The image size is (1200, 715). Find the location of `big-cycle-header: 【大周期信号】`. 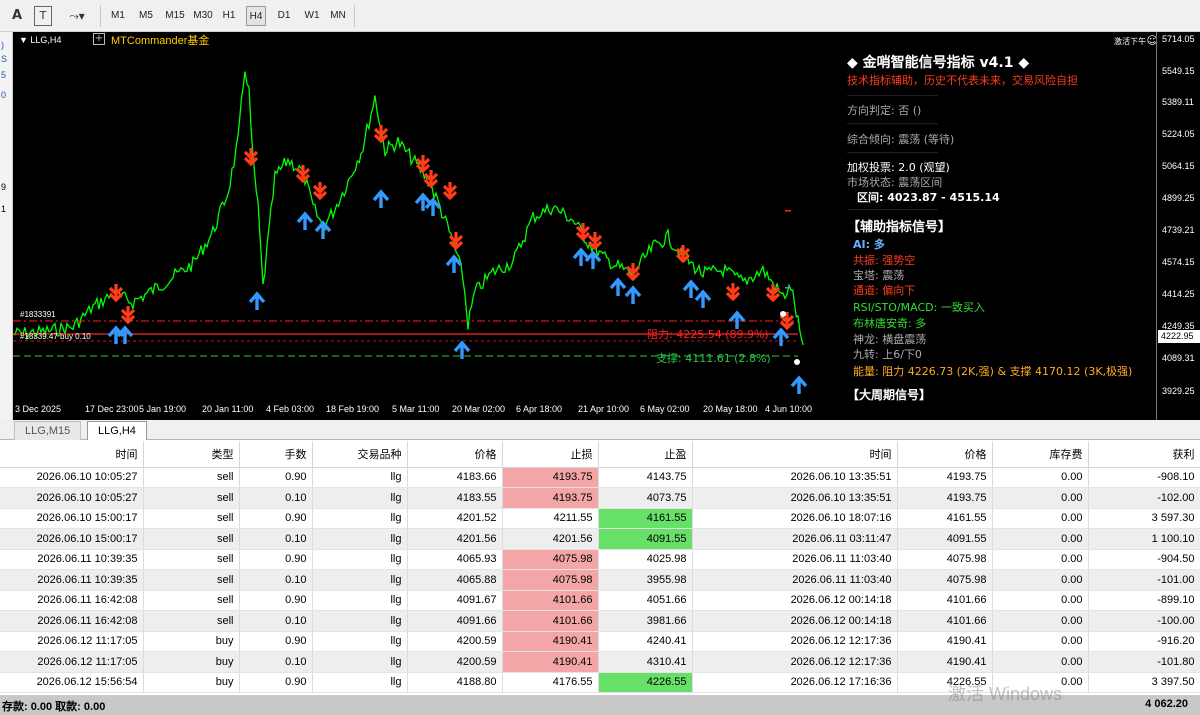

big-cycle-header: 【大周期信号】 is located at coordinates (889, 395).